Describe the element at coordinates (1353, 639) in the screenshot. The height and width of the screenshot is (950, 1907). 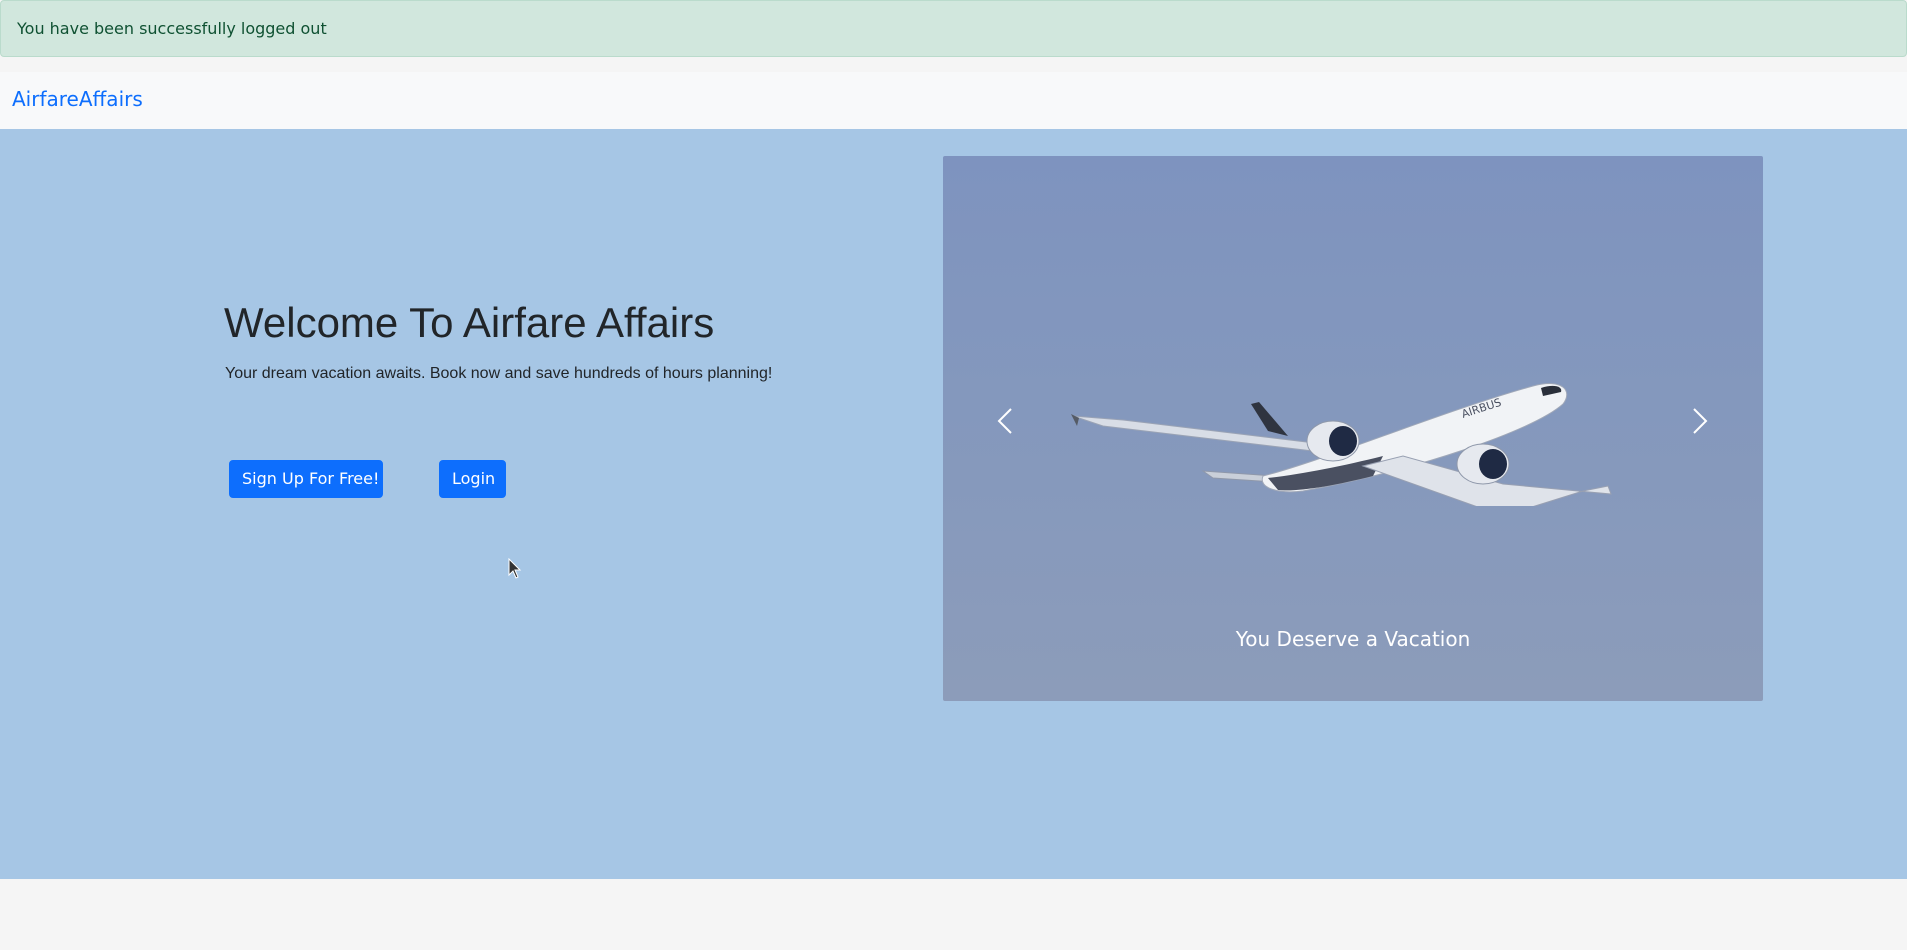
I see `carousel-caption: You Deserve a Vacation` at that location.